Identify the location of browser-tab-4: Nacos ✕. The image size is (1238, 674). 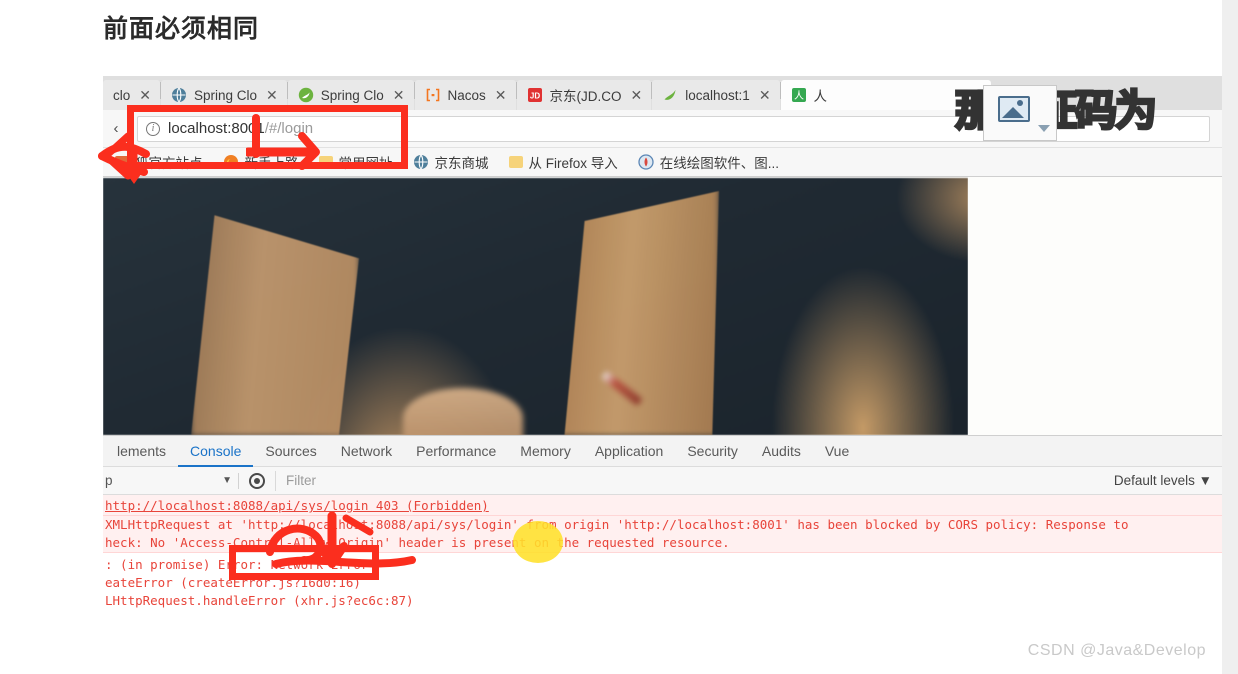
(465, 95).